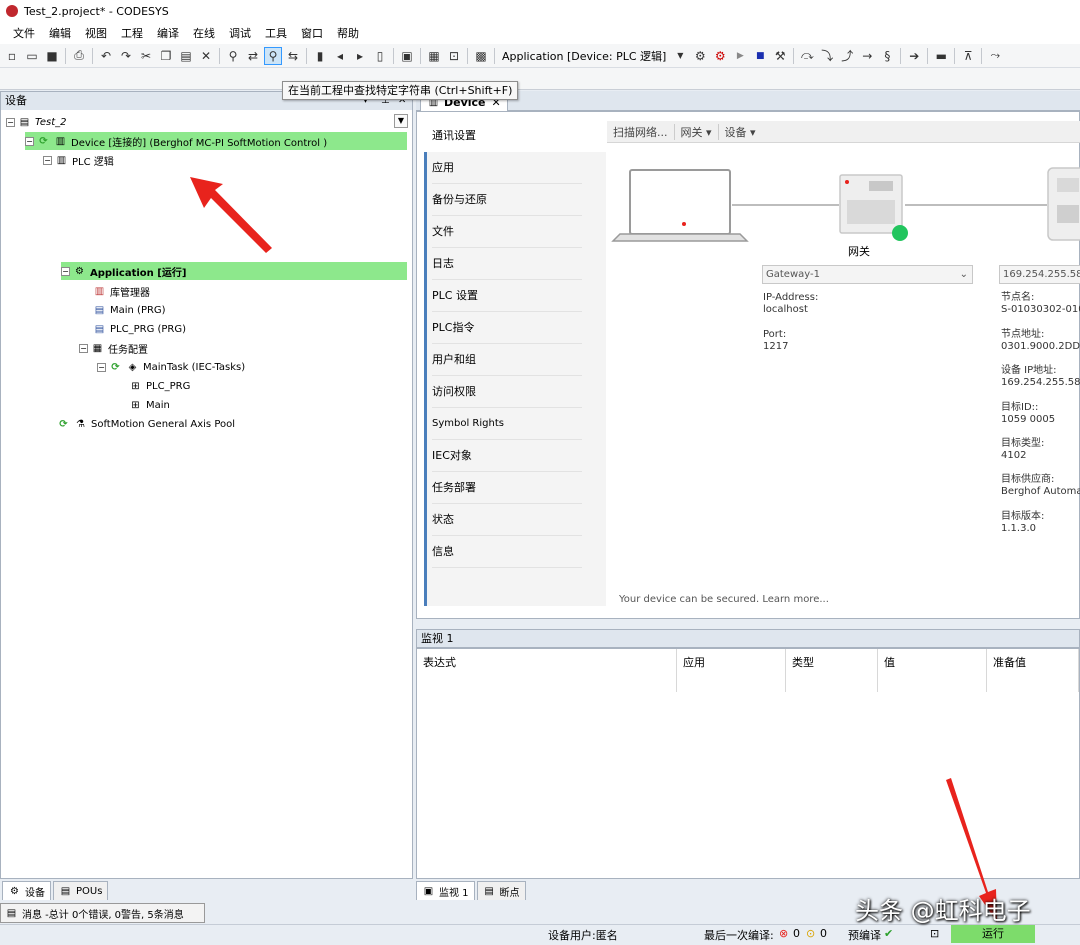  What do you see at coordinates (971, 850) in the screenshot?
I see `annotation-arrow-run-status` at bounding box center [971, 850].